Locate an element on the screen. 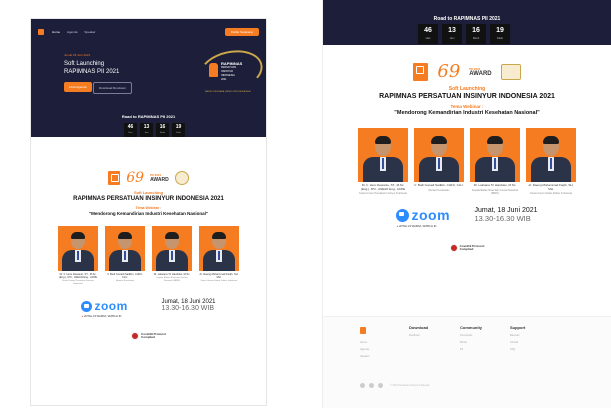 The image size is (611, 408). emblem-text-2: PERSATUAN is located at coordinates (229, 67).